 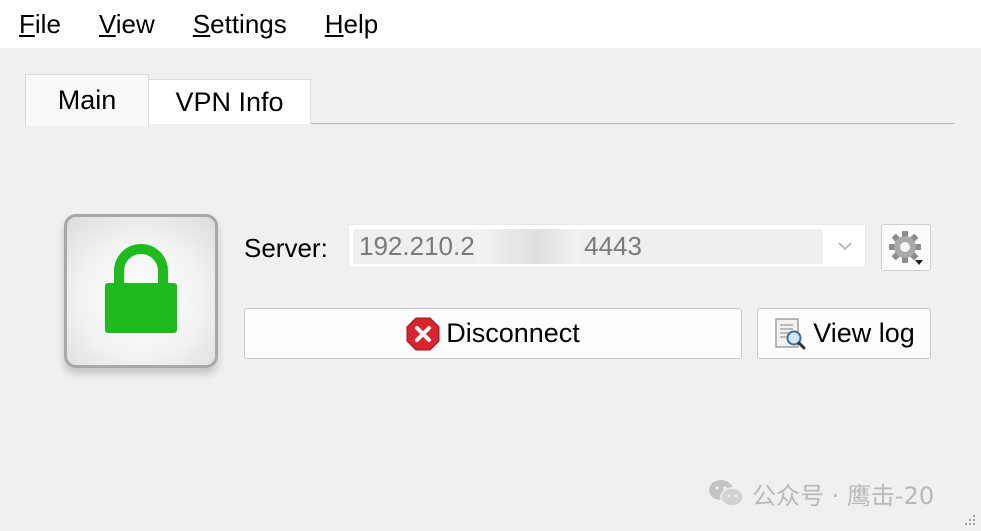 I want to click on server-label: Server:, so click(x=286, y=248).